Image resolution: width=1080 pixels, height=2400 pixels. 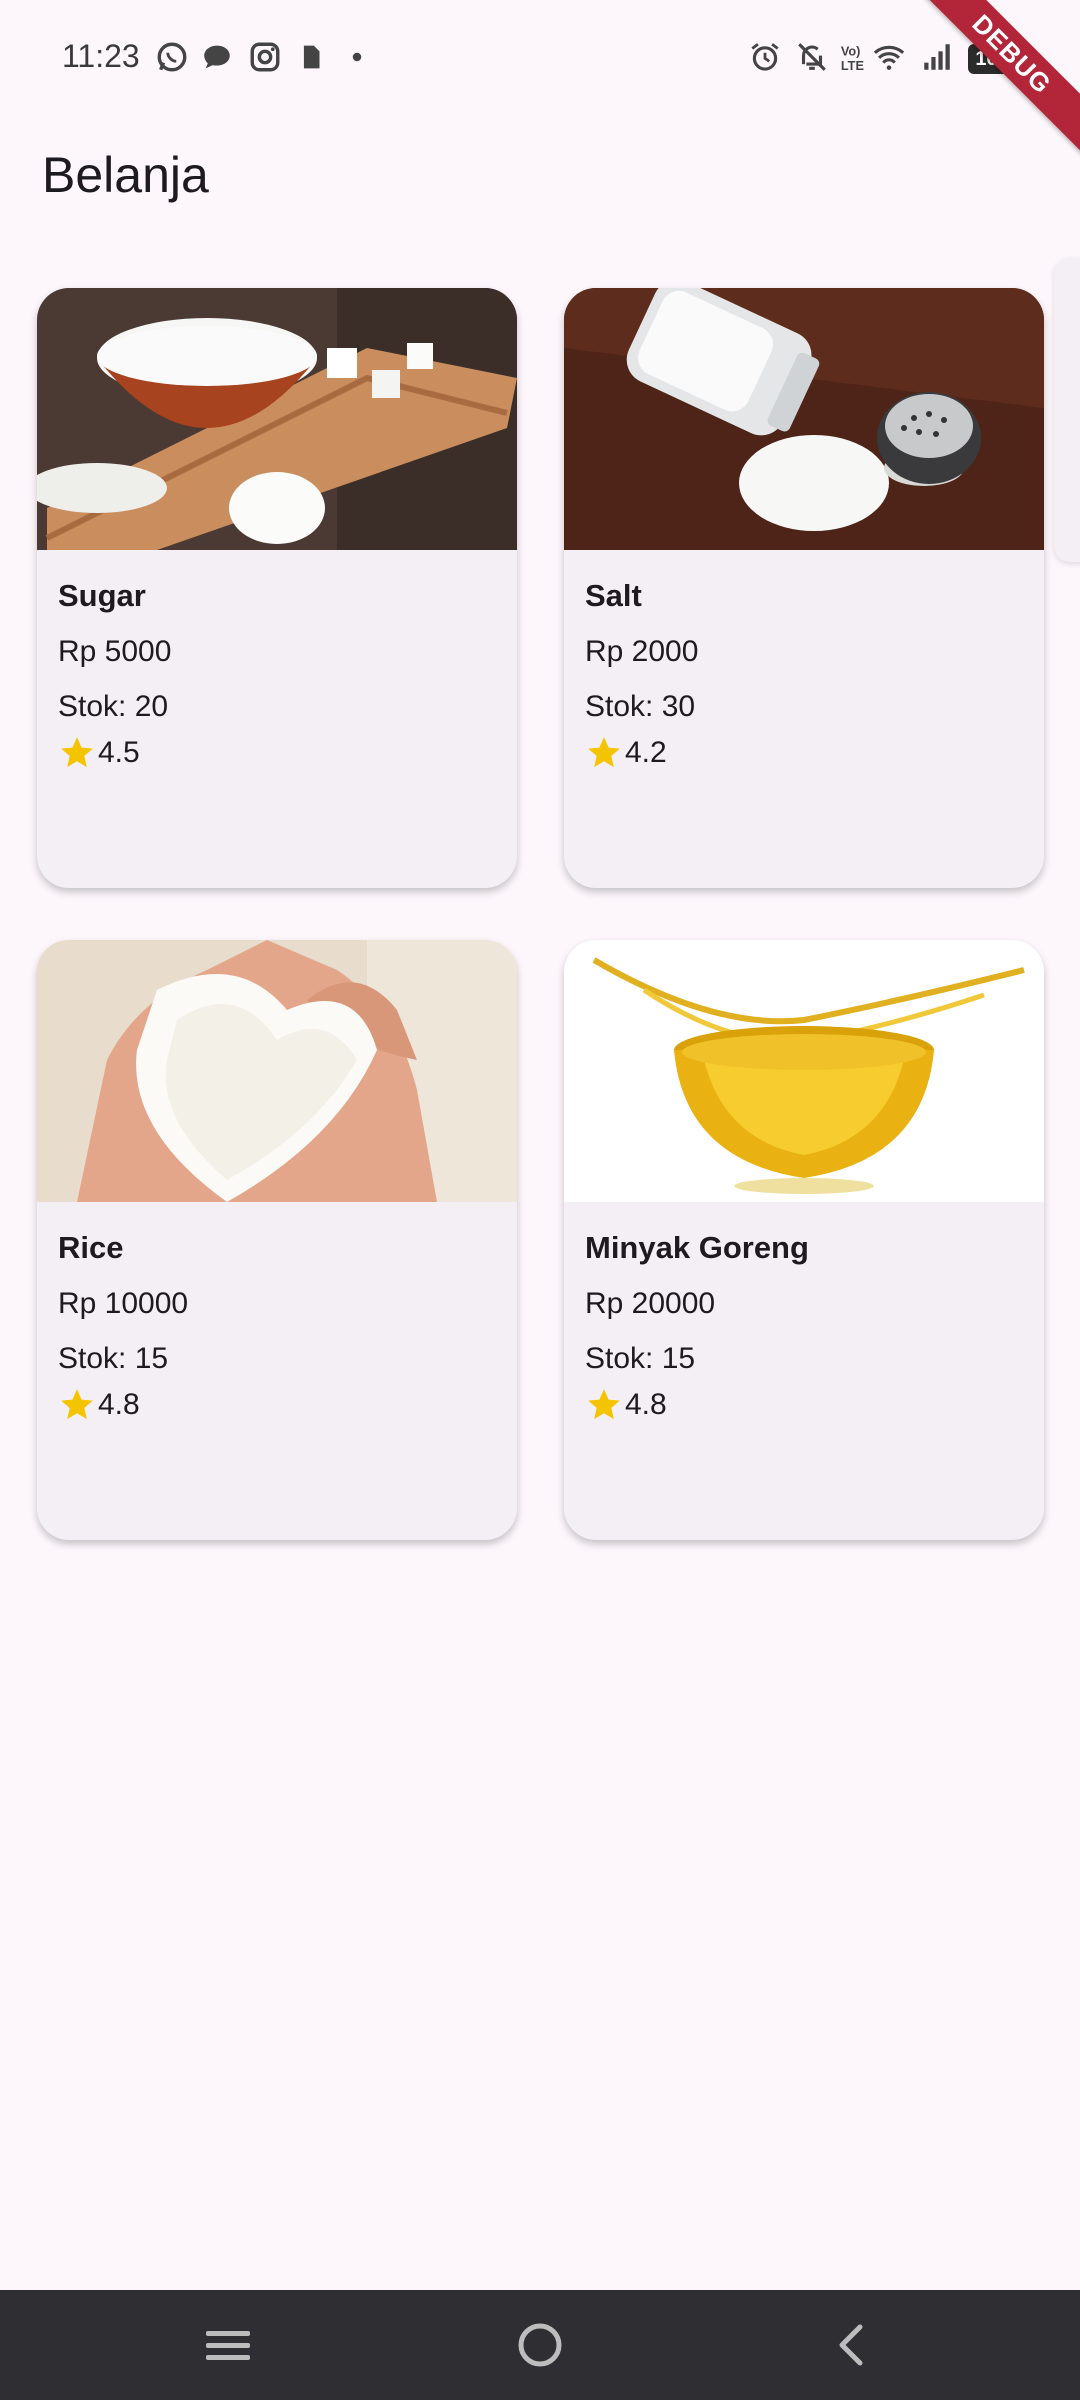 What do you see at coordinates (642, 651) in the screenshot?
I see `product-price: Rp 2000` at bounding box center [642, 651].